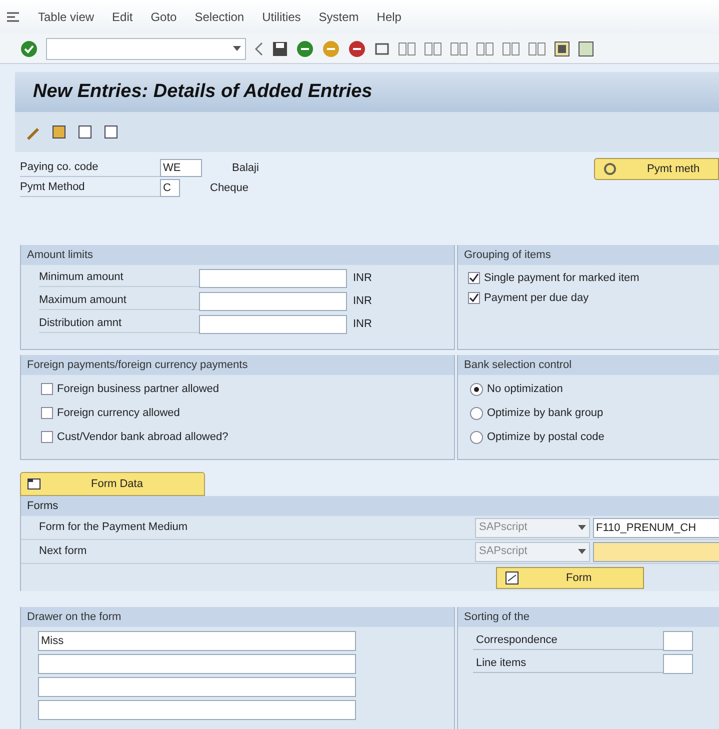  What do you see at coordinates (202, 92) in the screenshot?
I see `screen-title: New Entries: Details of Added Entries` at bounding box center [202, 92].